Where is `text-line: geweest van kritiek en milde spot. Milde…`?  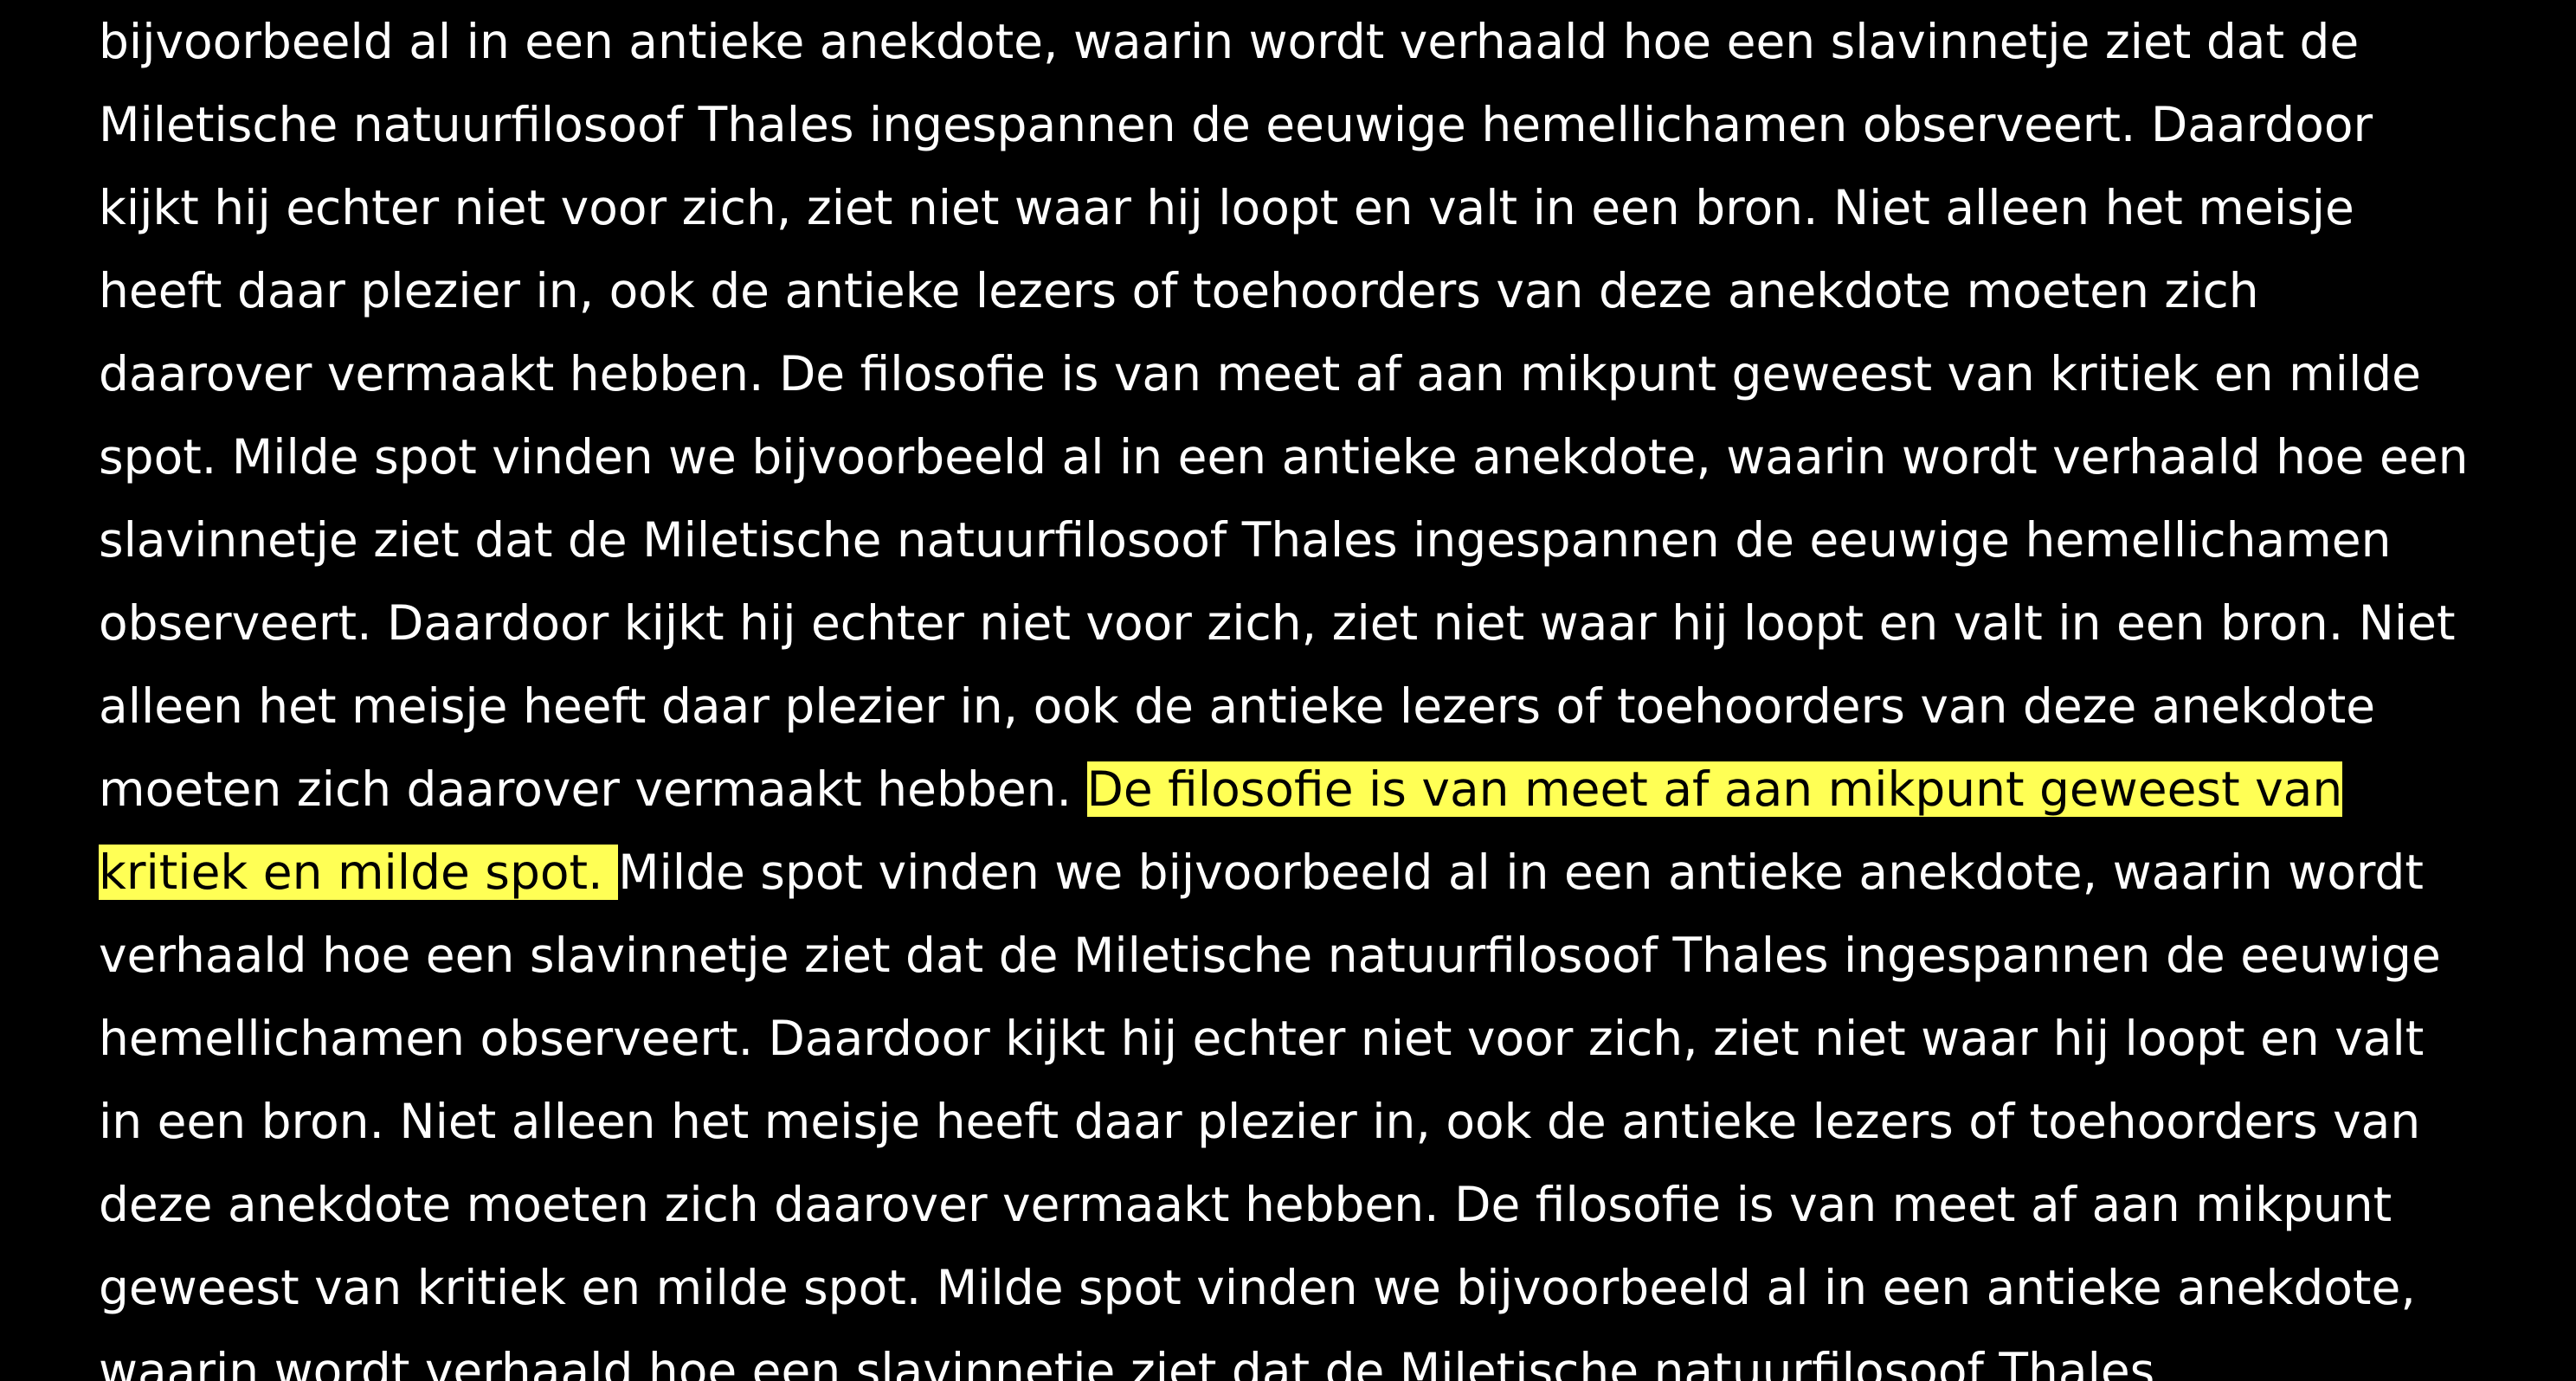 text-line: geweest van kritiek en milde spot. Milde… is located at coordinates (1319, 1287).